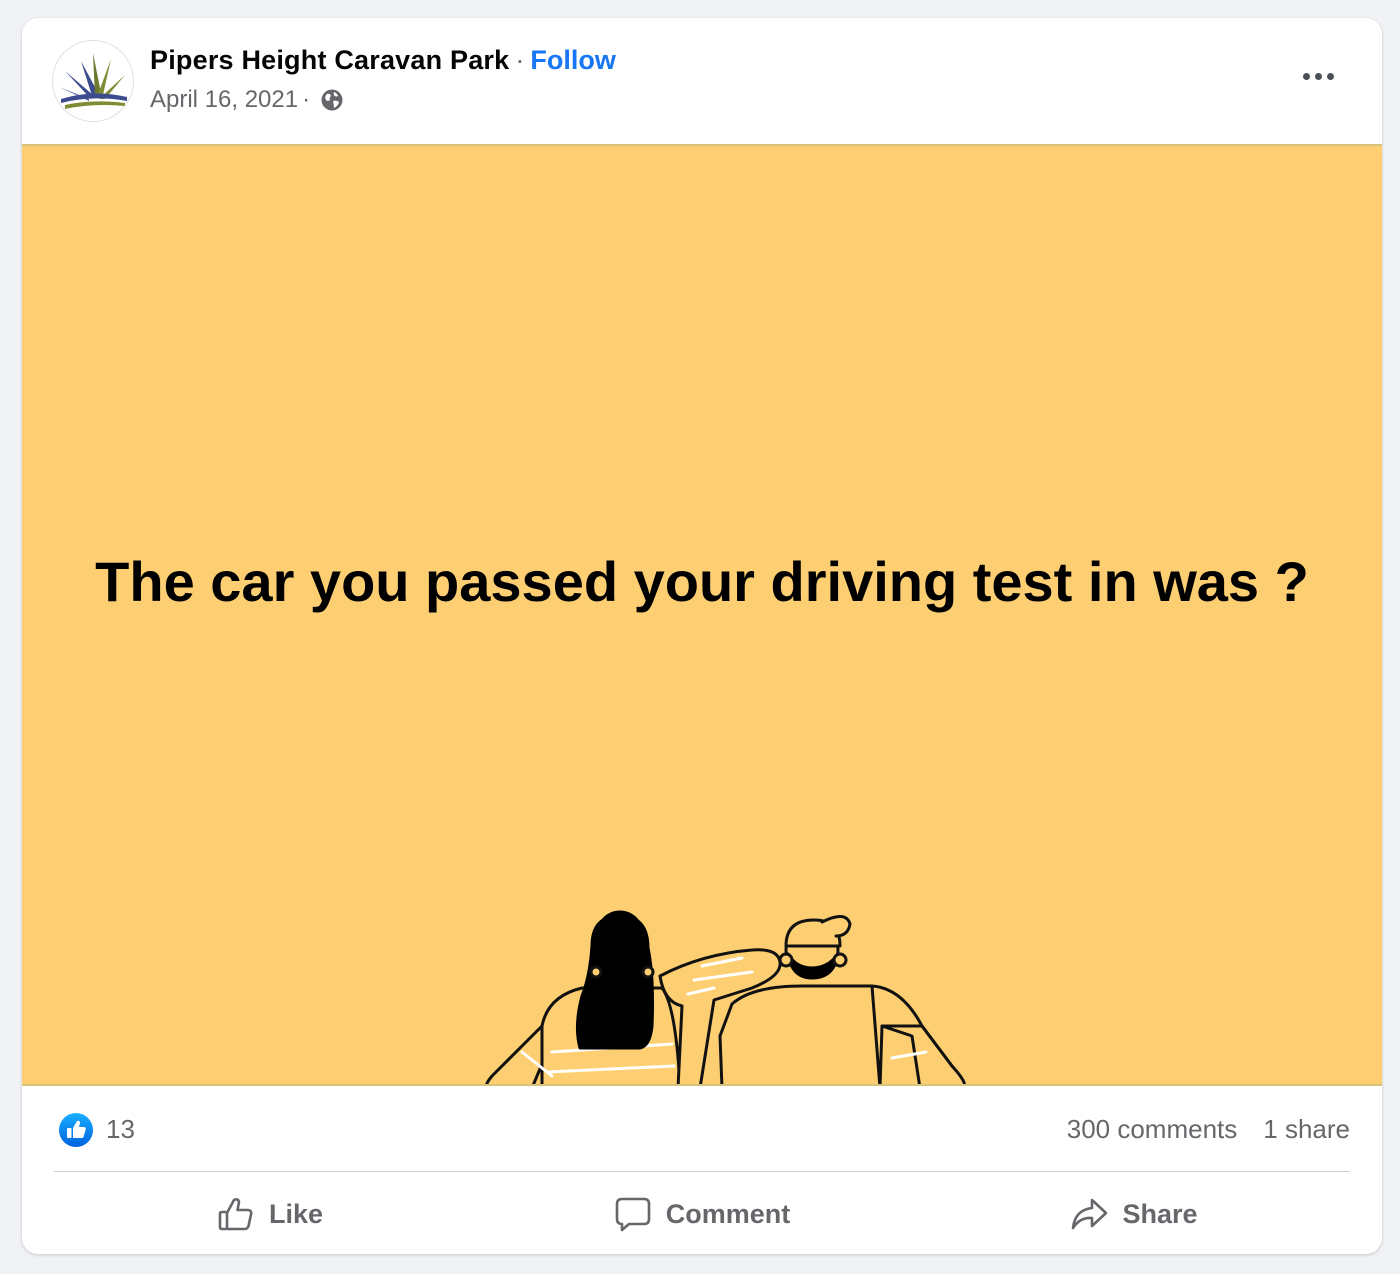 Image resolution: width=1400 pixels, height=1274 pixels. Describe the element at coordinates (725, 997) in the screenshot. I see `friends-illustration` at that location.